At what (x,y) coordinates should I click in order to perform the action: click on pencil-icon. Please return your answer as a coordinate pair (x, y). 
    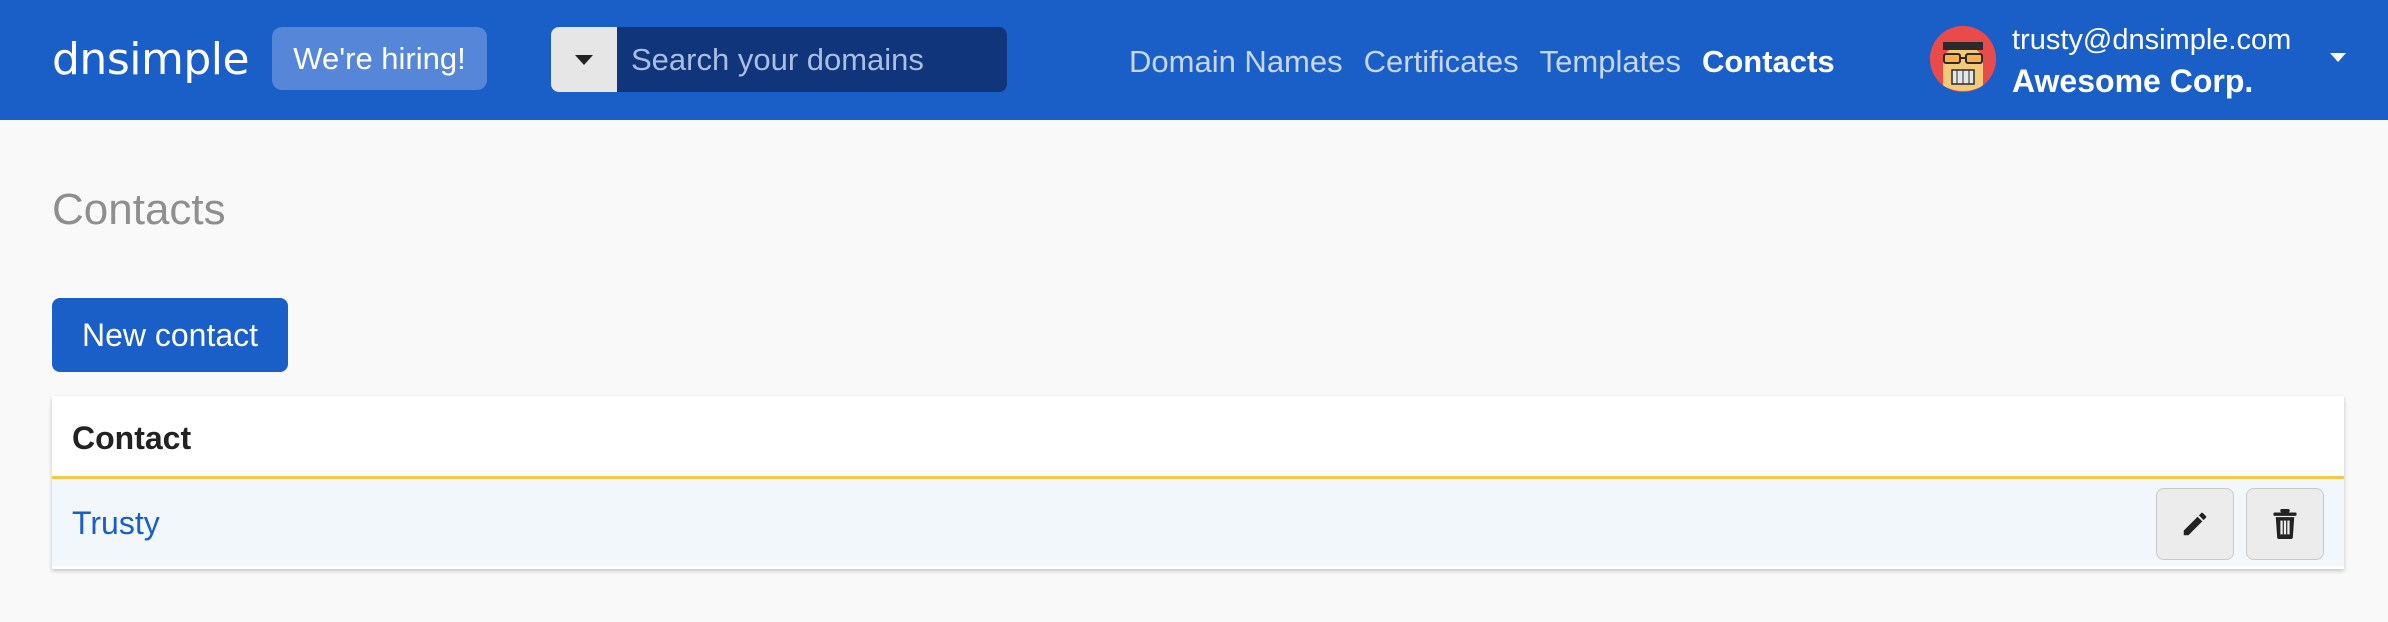
    Looking at the image, I should click on (2195, 524).